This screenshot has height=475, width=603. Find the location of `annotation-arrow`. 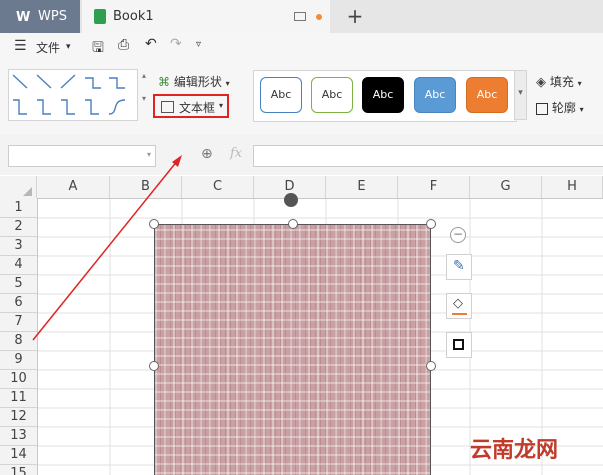

annotation-arrow is located at coordinates (107, 248).